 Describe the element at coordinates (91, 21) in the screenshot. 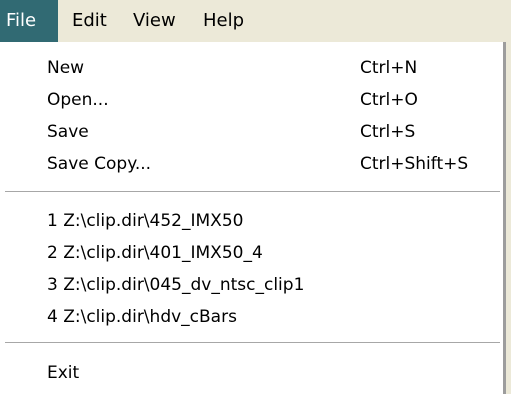

I see `menu-edit: Edit` at that location.